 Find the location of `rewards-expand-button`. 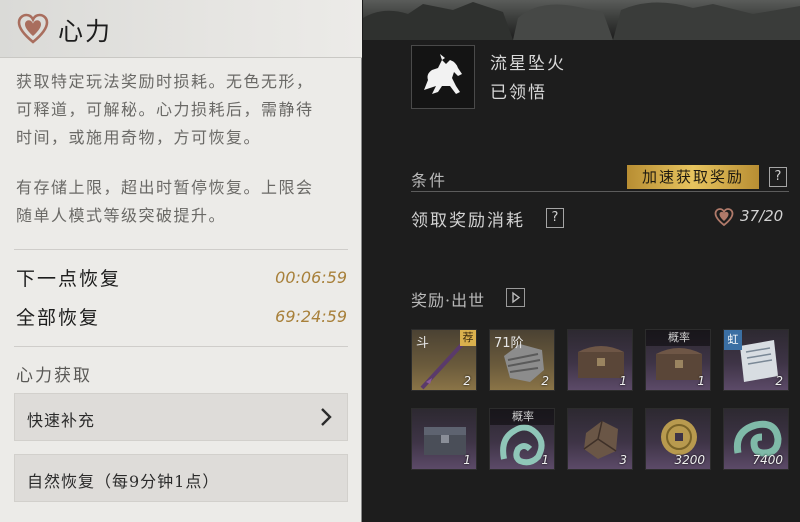

rewards-expand-button is located at coordinates (515, 297).